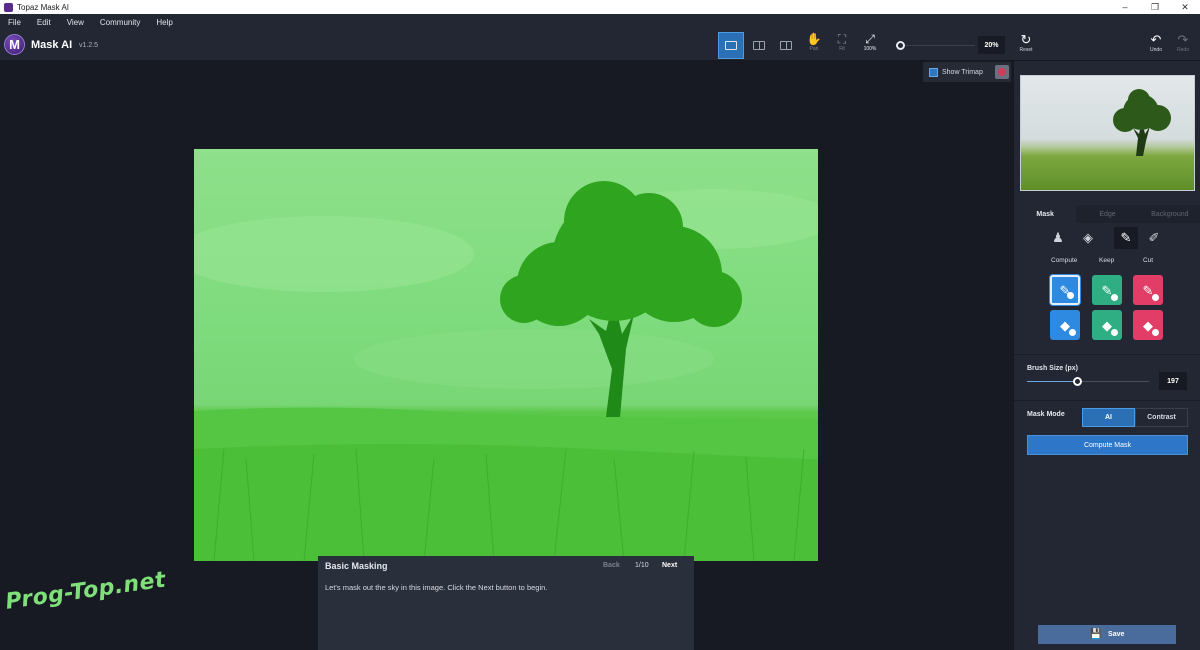  I want to click on side-by-side-view-button, so click(759, 45).